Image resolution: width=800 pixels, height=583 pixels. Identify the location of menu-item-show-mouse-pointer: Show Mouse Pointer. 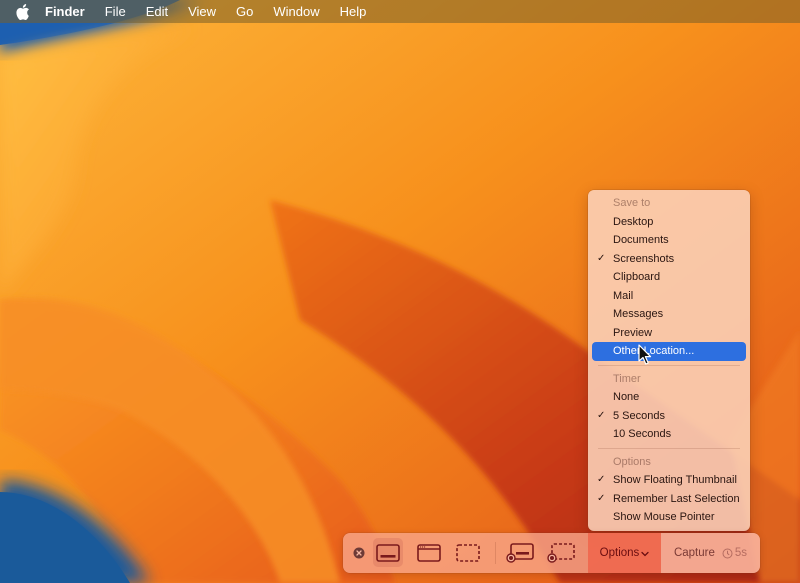
(669, 517).